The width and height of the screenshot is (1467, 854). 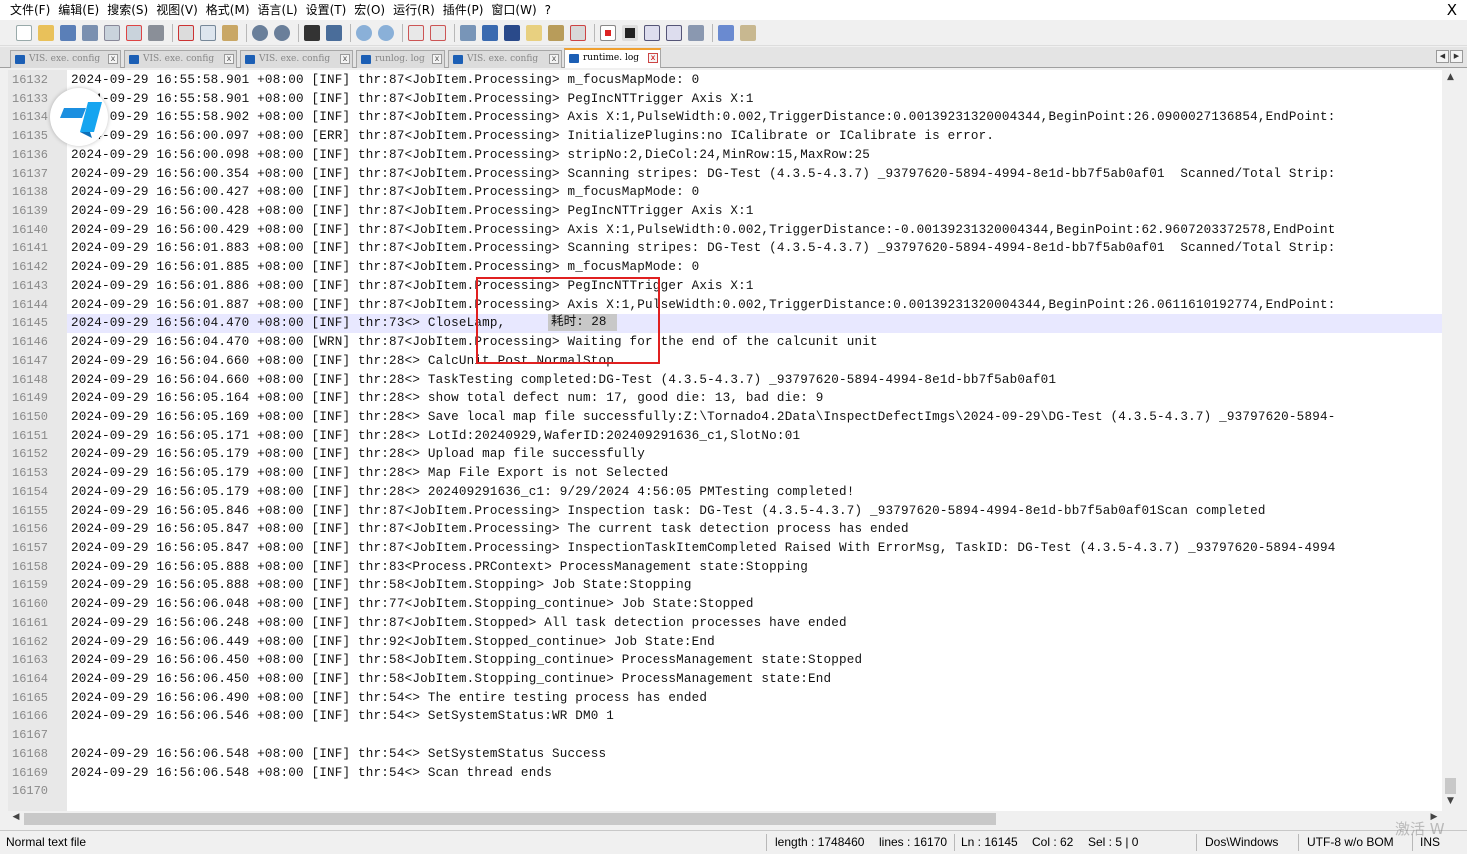 What do you see at coordinates (534, 32) in the screenshot?
I see `udl-icon` at bounding box center [534, 32].